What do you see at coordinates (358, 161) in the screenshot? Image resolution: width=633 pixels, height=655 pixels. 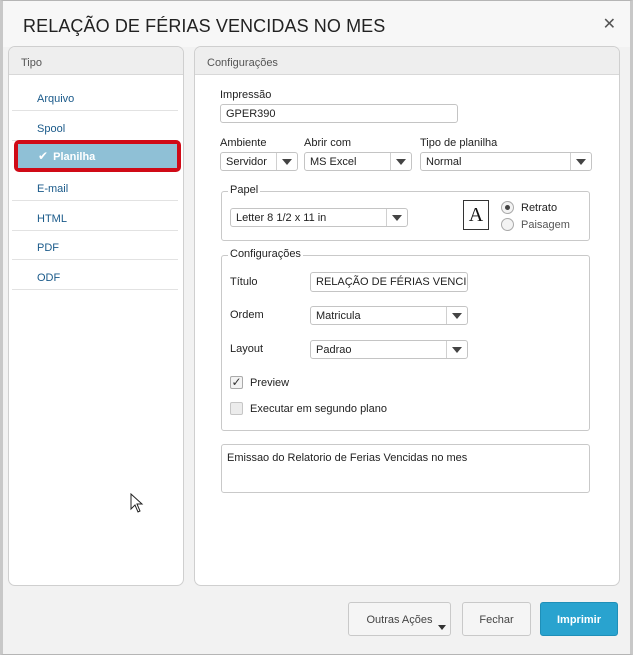 I see `abrir-com-select: MS Excel` at bounding box center [358, 161].